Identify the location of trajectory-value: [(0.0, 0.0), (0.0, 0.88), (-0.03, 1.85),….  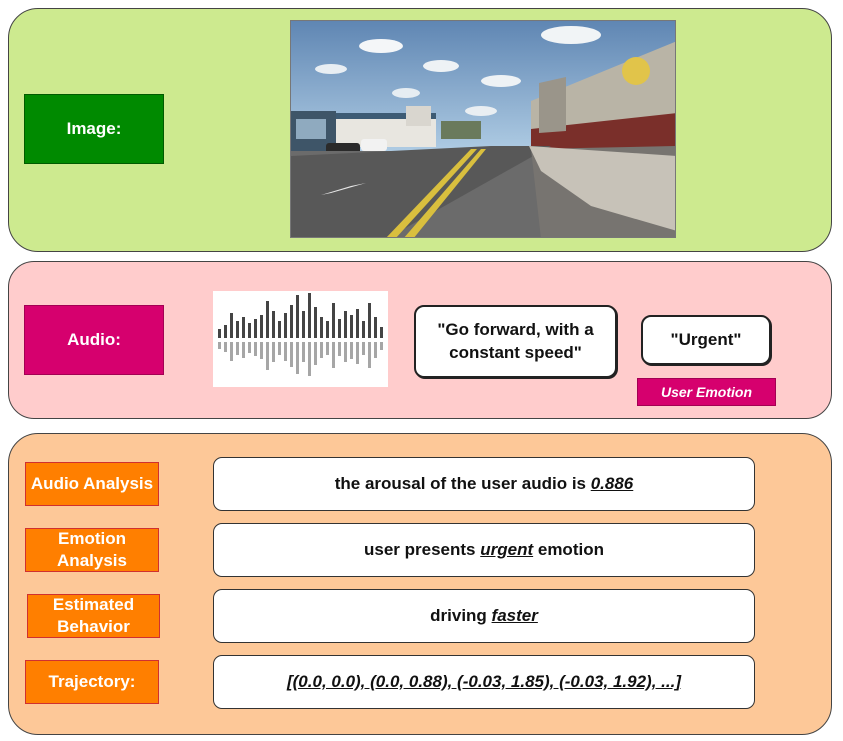
(483, 681).